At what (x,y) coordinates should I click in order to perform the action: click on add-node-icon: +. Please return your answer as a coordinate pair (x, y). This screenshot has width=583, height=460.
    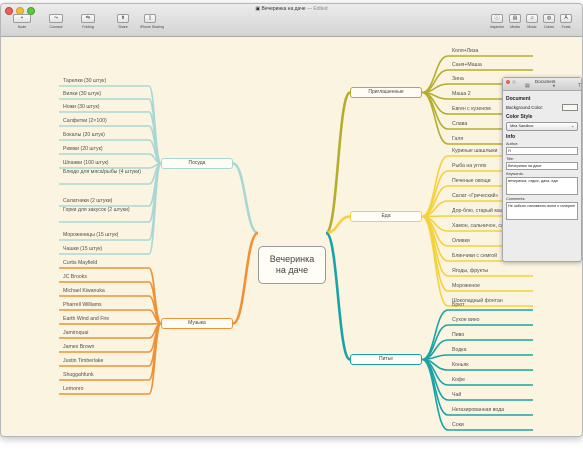
    Looking at the image, I should click on (22, 18).